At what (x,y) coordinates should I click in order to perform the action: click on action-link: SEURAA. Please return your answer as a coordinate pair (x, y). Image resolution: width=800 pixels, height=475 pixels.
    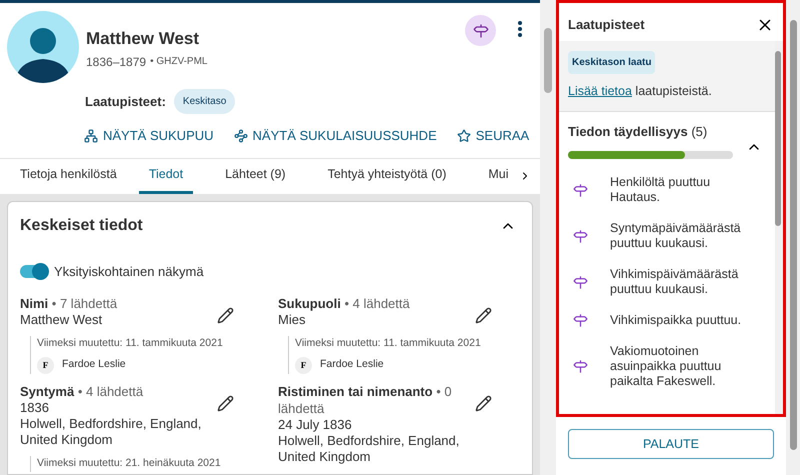
    Looking at the image, I should click on (493, 136).